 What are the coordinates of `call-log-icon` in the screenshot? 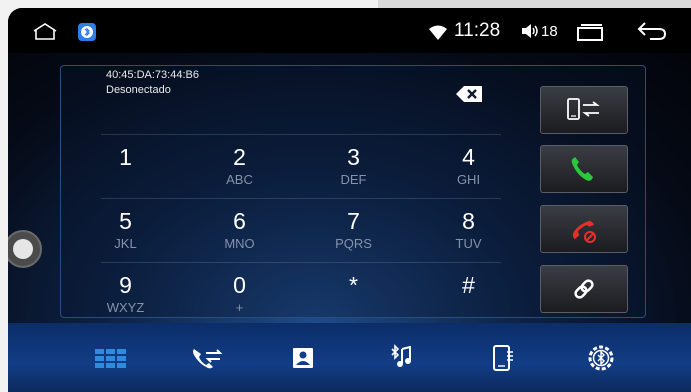 It's located at (208, 359).